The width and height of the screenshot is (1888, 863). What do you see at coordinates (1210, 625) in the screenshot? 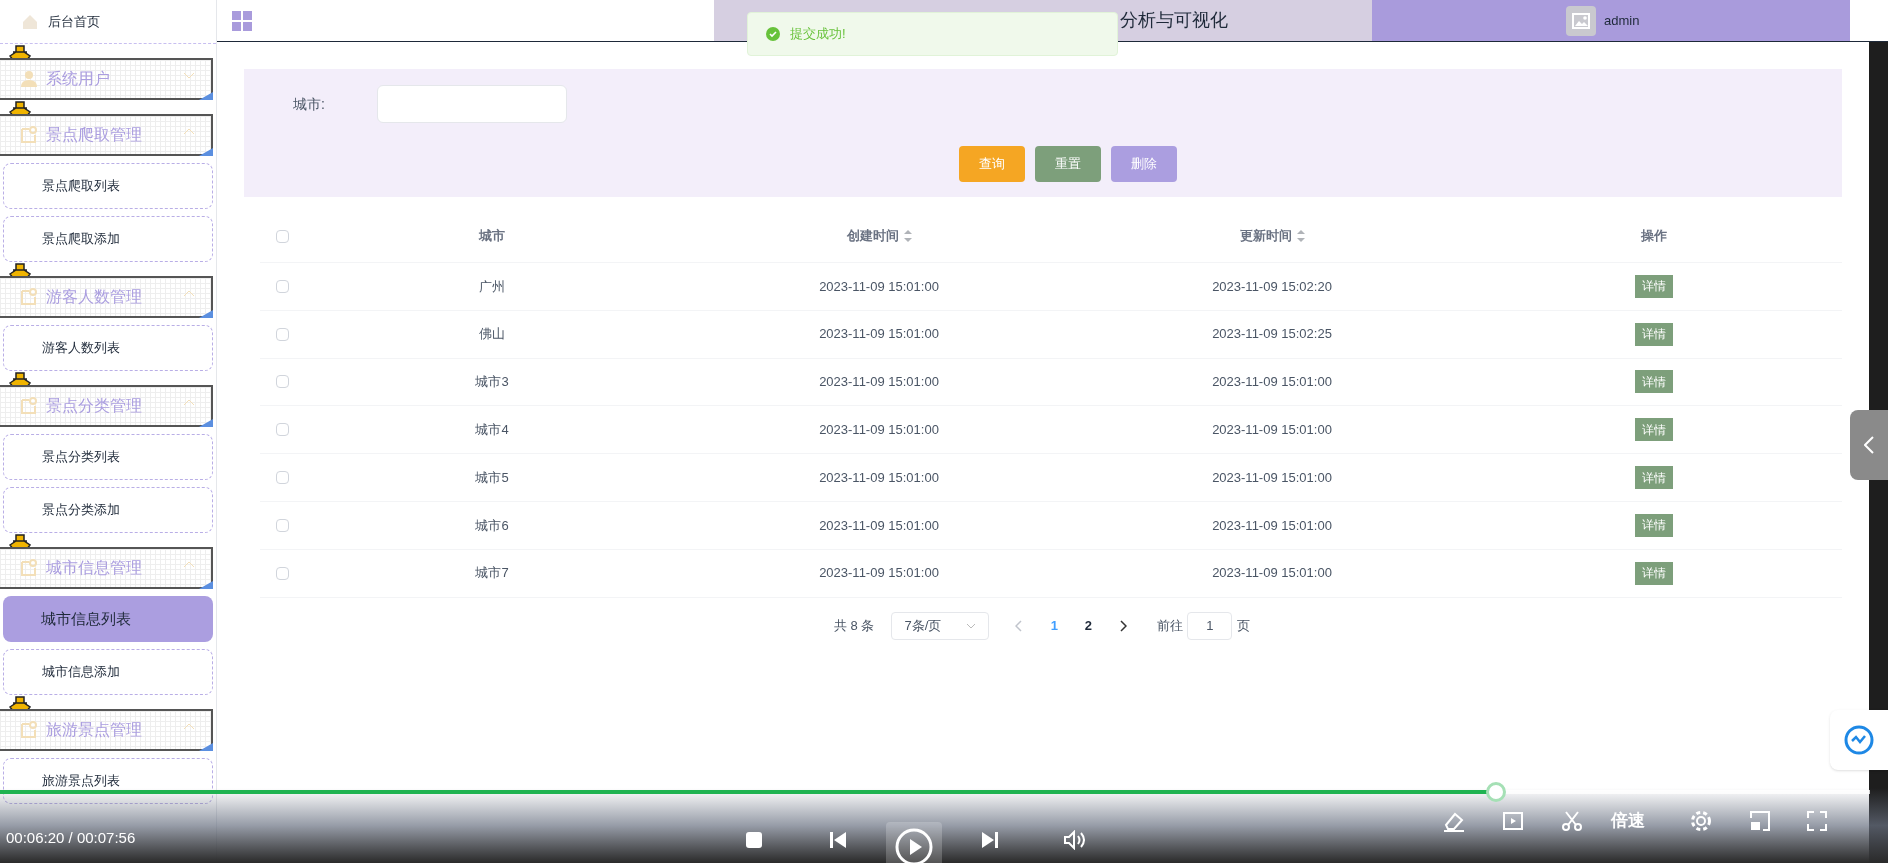
I see `page-input-field: 1` at bounding box center [1210, 625].